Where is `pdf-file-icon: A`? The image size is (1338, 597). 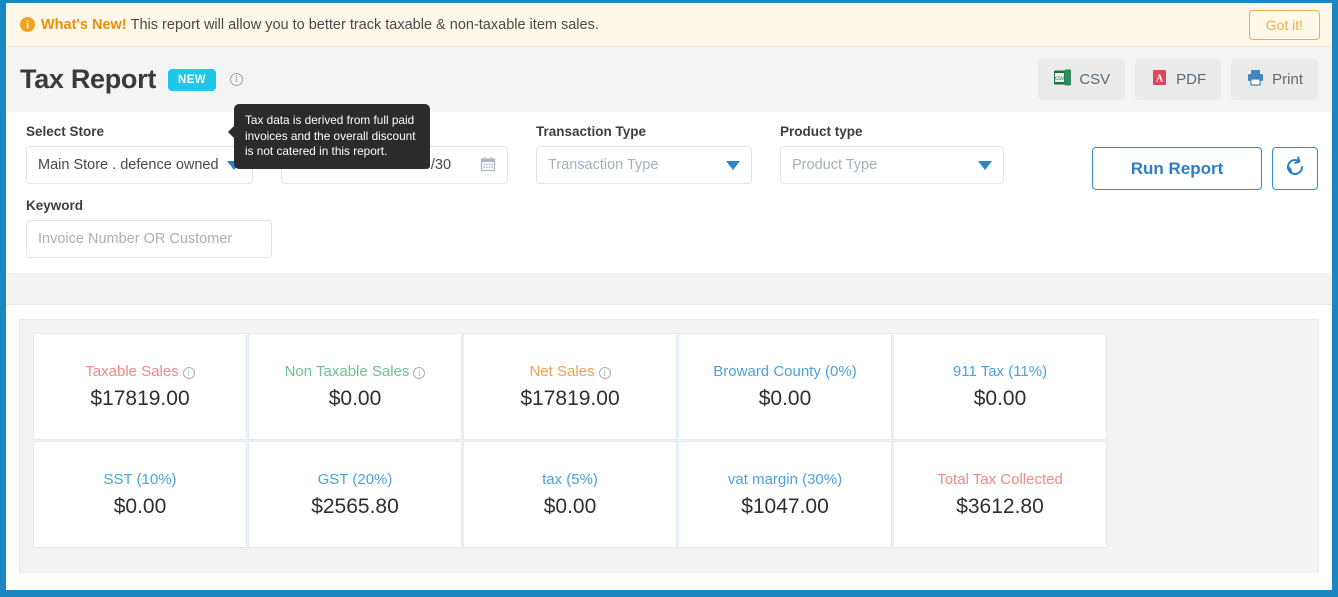
pdf-file-icon: A is located at coordinates (1159, 79).